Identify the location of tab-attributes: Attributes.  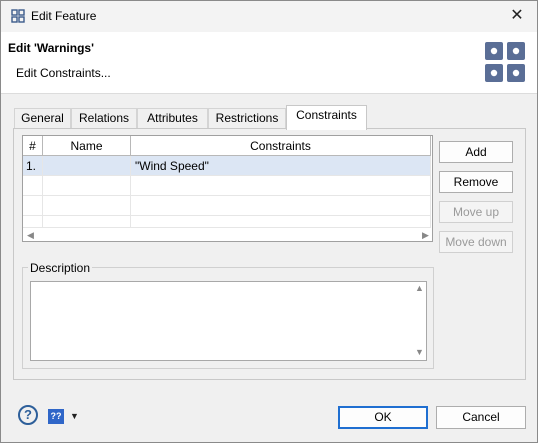
(172, 118).